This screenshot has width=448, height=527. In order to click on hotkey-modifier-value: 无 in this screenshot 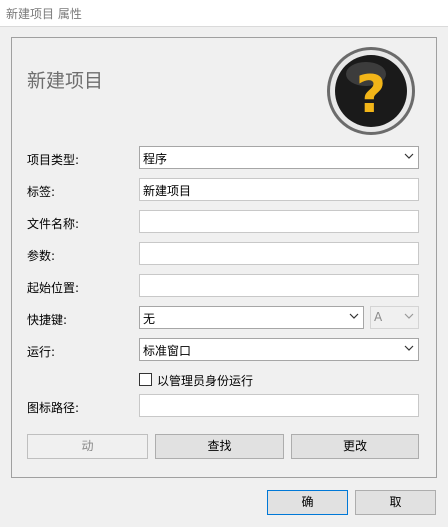, I will do `click(149, 319)`.